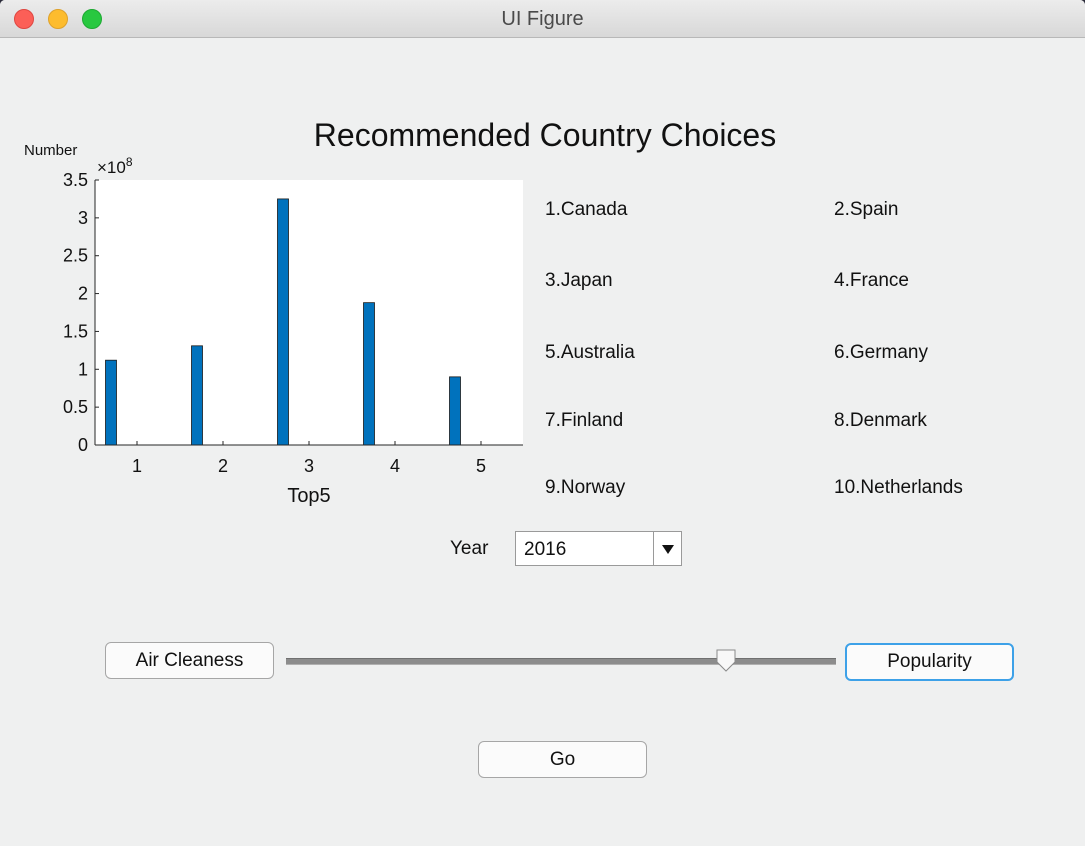 This screenshot has height=846, width=1085. What do you see at coordinates (866, 209) in the screenshot?
I see `country-item: 2.Spain` at bounding box center [866, 209].